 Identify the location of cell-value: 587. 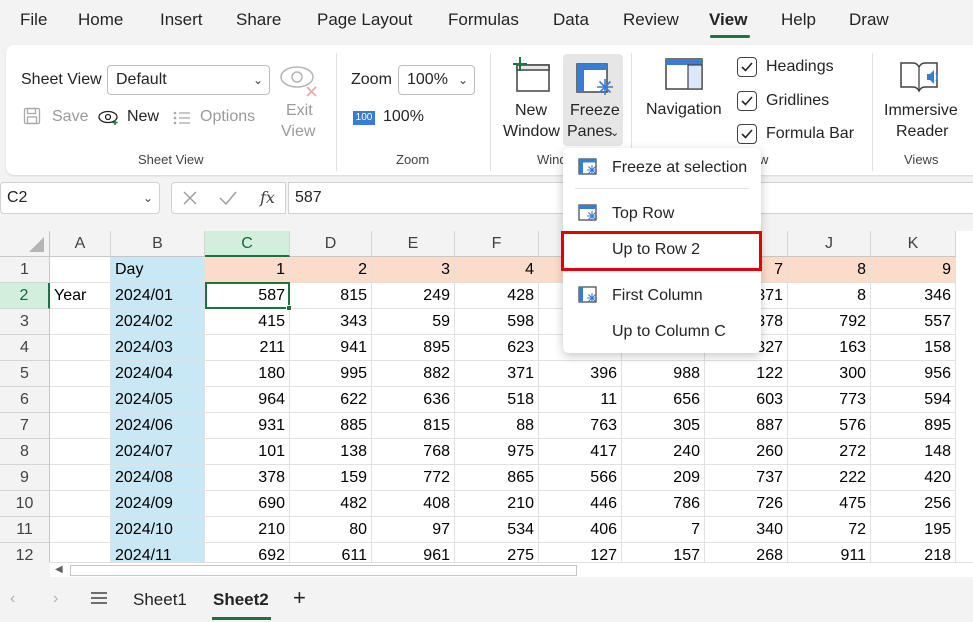
(247, 296).